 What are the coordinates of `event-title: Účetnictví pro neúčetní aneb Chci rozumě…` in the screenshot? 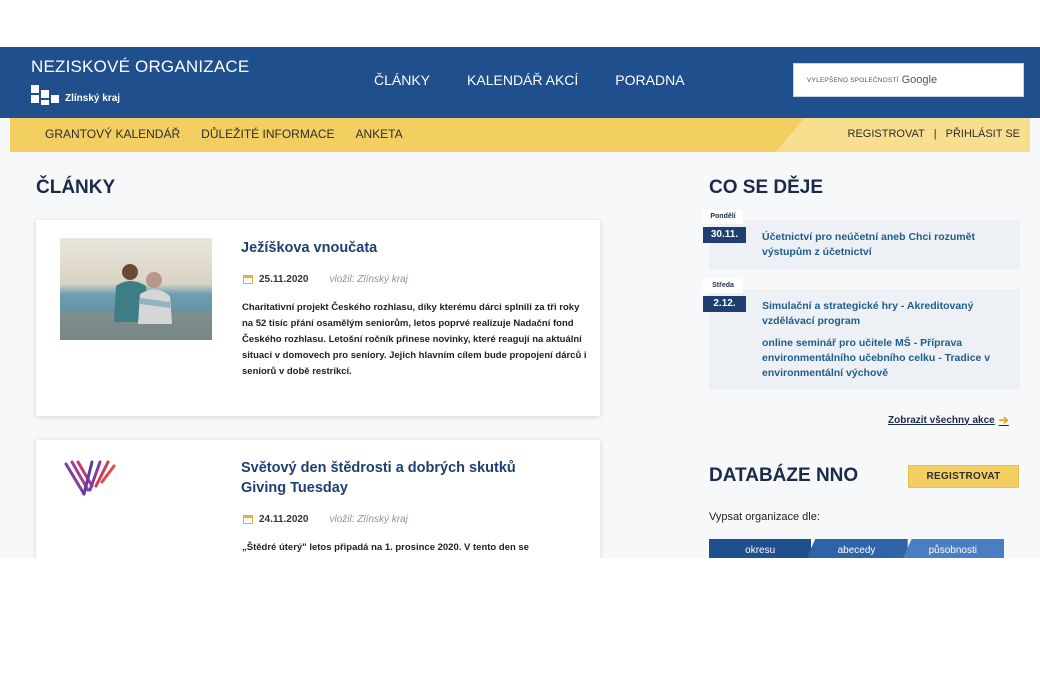 It's located at (887, 245).